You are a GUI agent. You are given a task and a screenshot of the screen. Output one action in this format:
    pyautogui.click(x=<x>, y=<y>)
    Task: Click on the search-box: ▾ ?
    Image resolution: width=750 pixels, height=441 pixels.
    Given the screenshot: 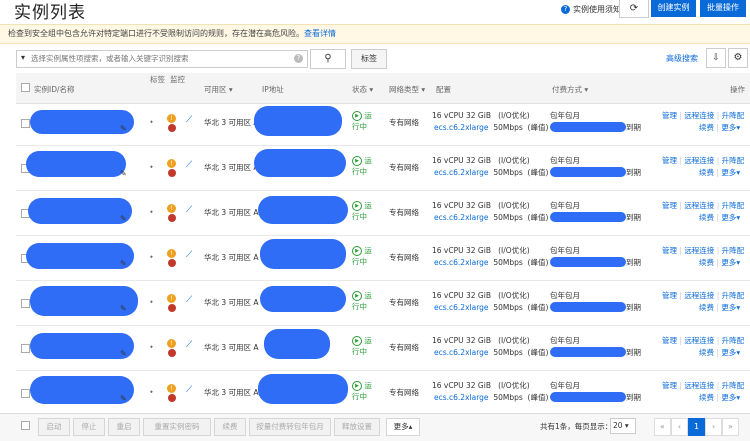 What is the action you would take?
    pyautogui.click(x=162, y=59)
    